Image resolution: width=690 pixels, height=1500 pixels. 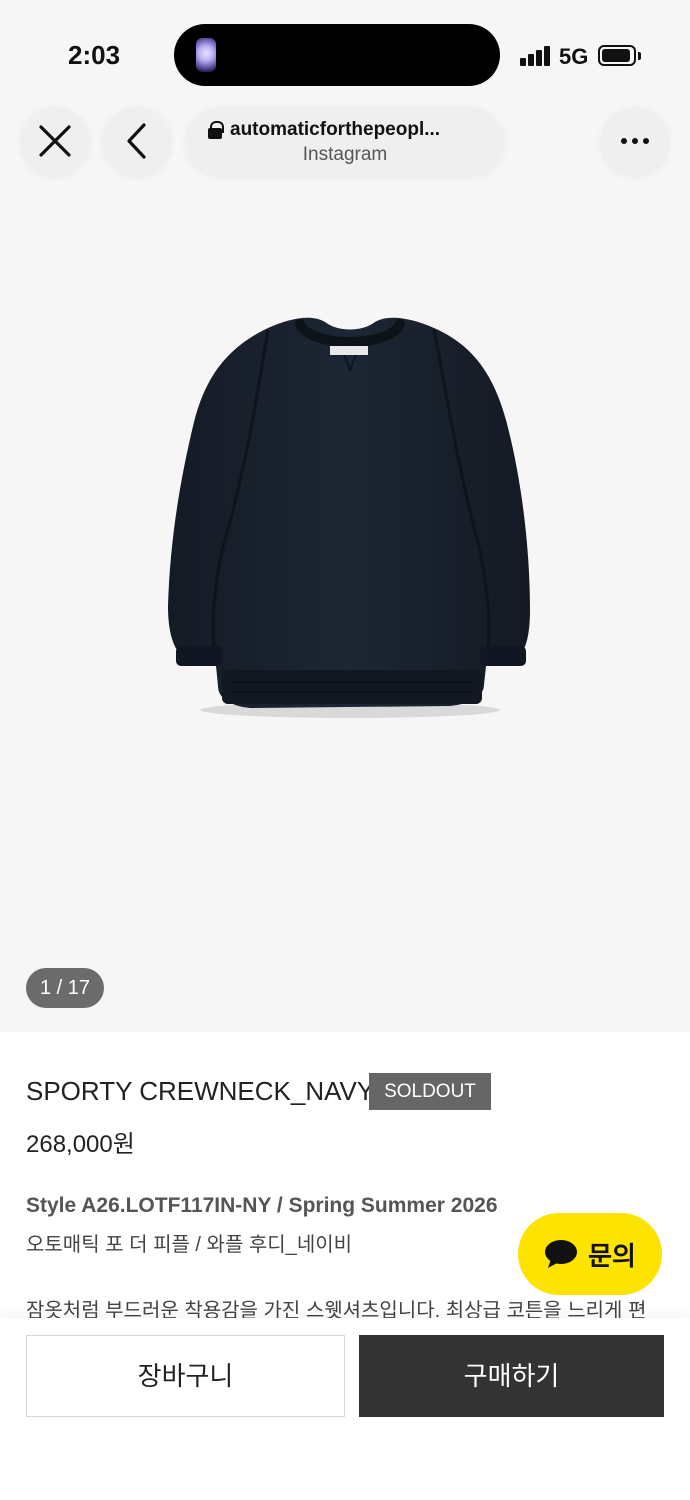 What do you see at coordinates (200, 1091) in the screenshot?
I see `product-name: SPORTY CREWNECK_NAVY` at bounding box center [200, 1091].